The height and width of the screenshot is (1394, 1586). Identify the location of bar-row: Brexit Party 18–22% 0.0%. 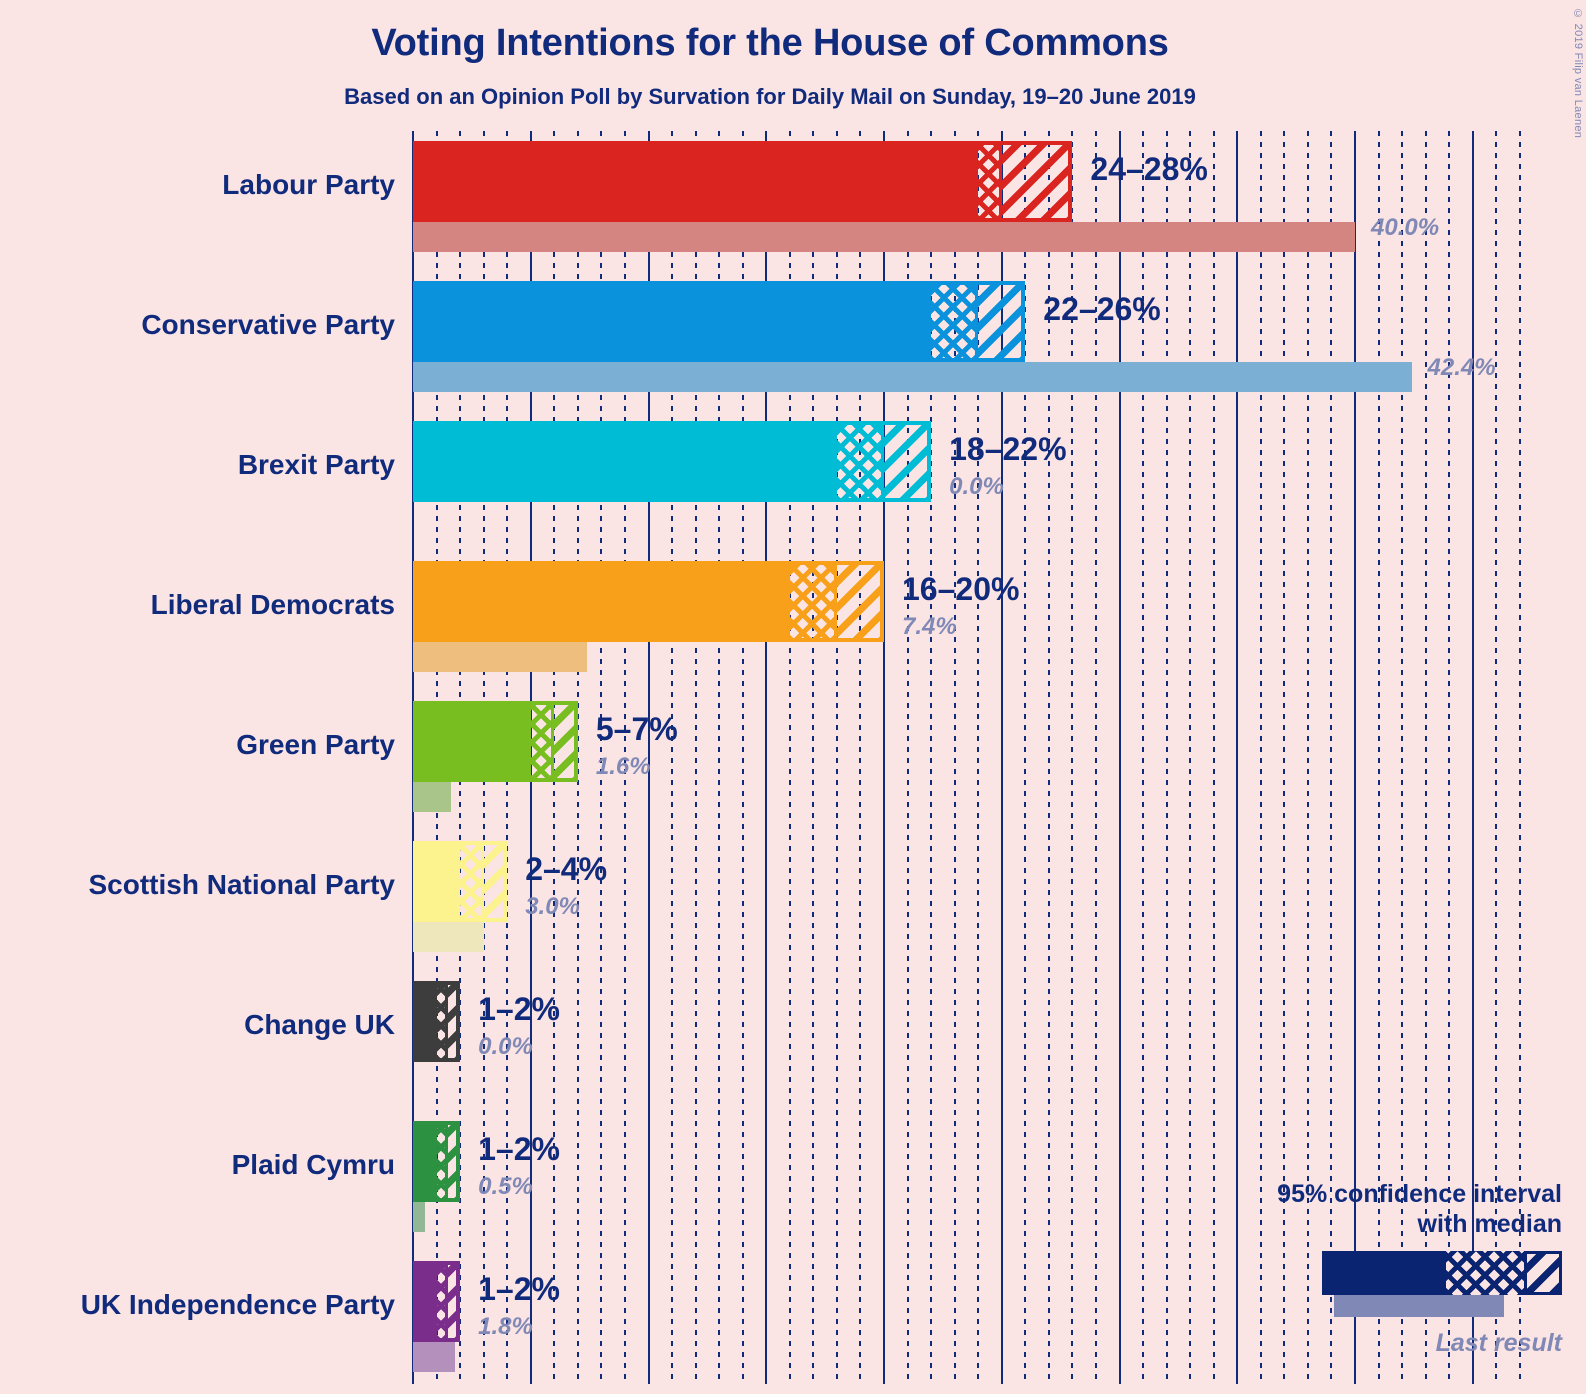
(885, 481).